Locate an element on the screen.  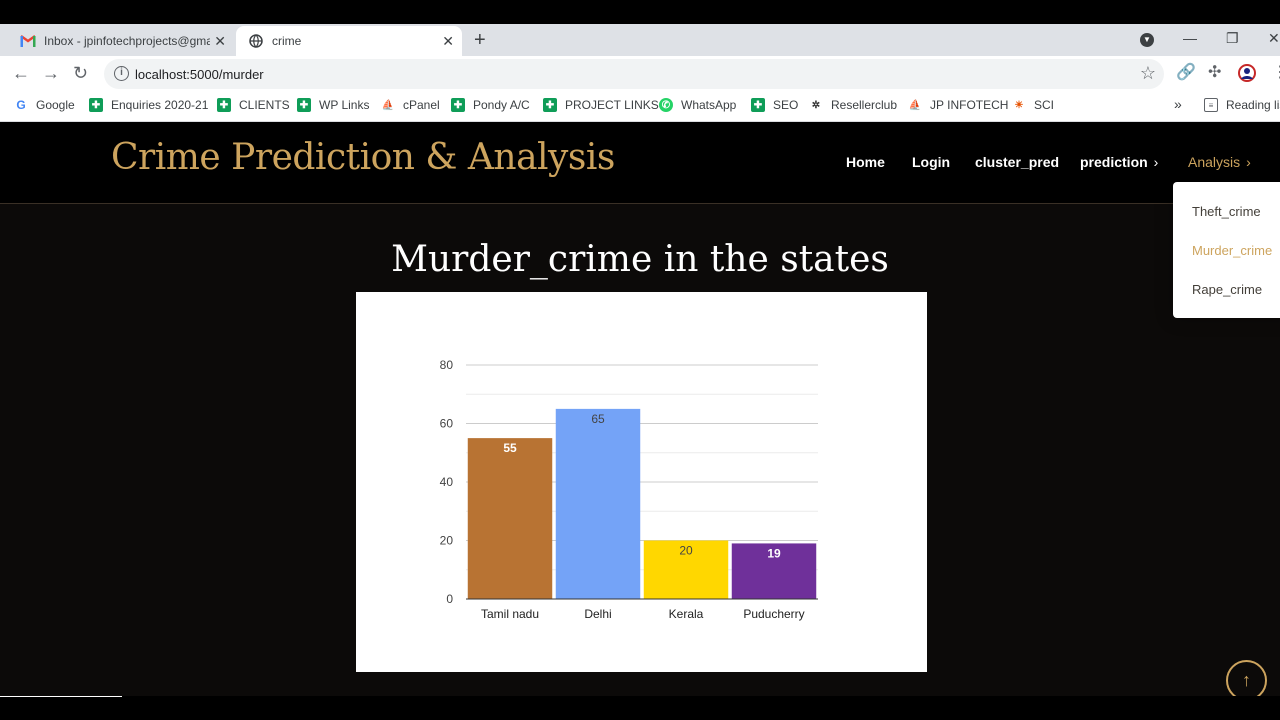
site-info-icon: i is located at coordinates (121, 73).